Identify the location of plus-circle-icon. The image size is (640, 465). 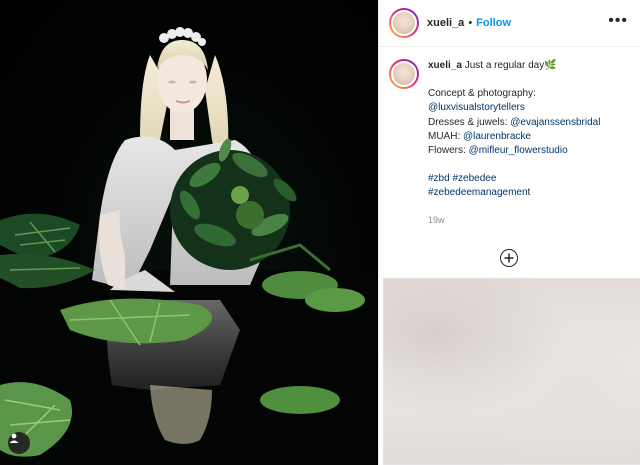
(509, 258).